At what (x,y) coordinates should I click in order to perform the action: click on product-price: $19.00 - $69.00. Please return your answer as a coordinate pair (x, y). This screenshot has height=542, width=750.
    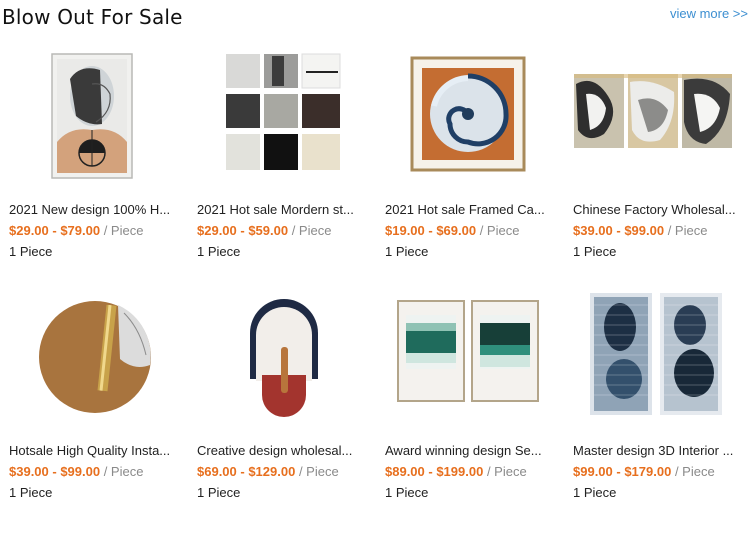
    Looking at the image, I should click on (431, 230).